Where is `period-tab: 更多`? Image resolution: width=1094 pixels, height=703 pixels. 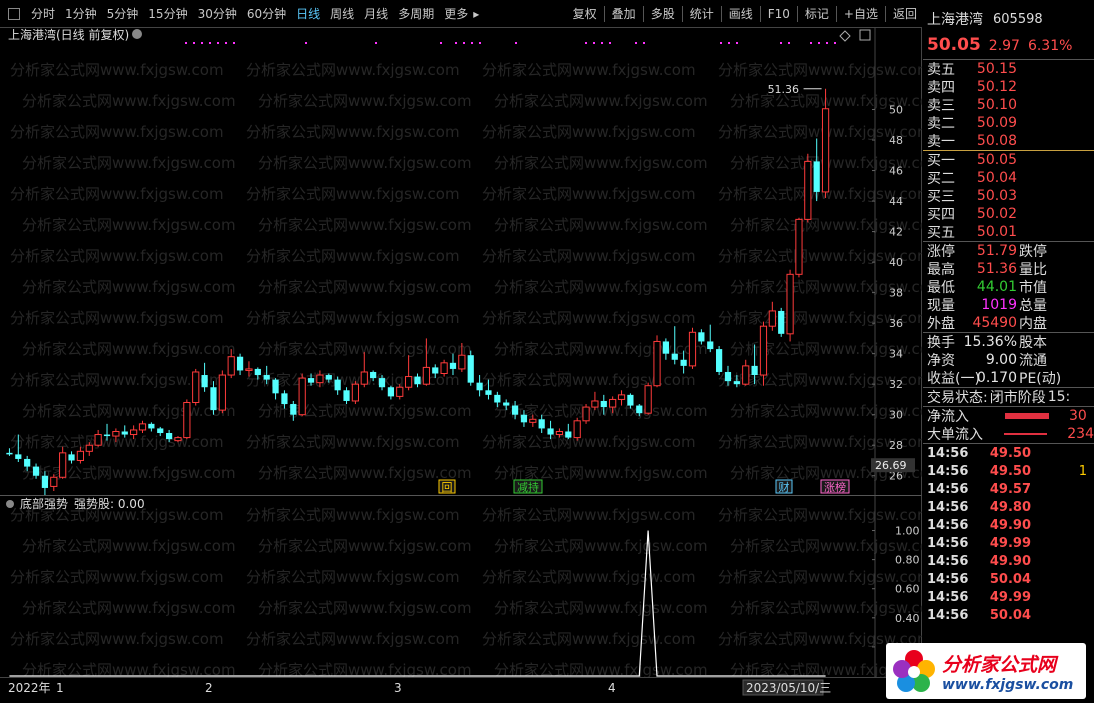 period-tab: 更多 is located at coordinates (456, 14).